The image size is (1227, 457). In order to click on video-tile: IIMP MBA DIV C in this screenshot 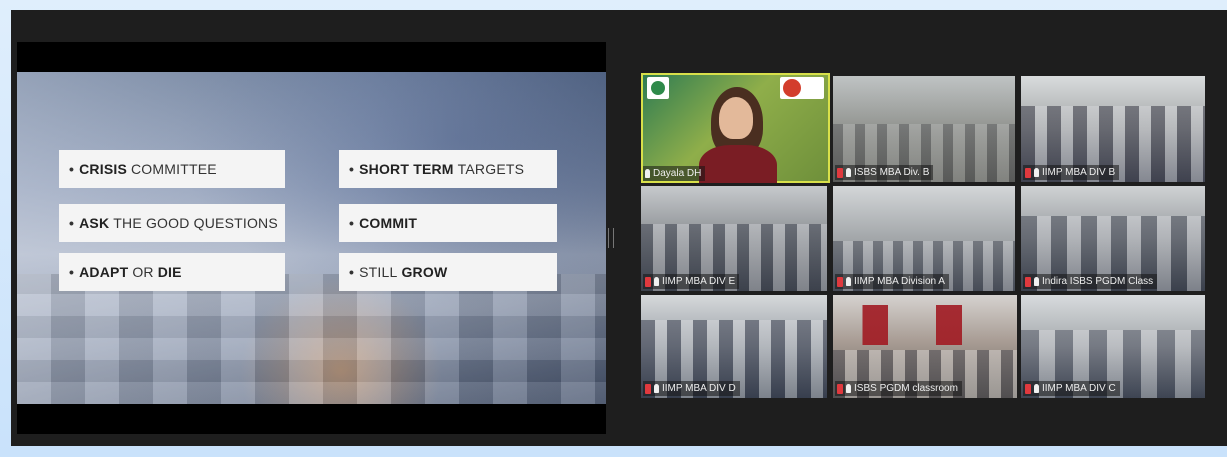, I will do `click(1113, 346)`.